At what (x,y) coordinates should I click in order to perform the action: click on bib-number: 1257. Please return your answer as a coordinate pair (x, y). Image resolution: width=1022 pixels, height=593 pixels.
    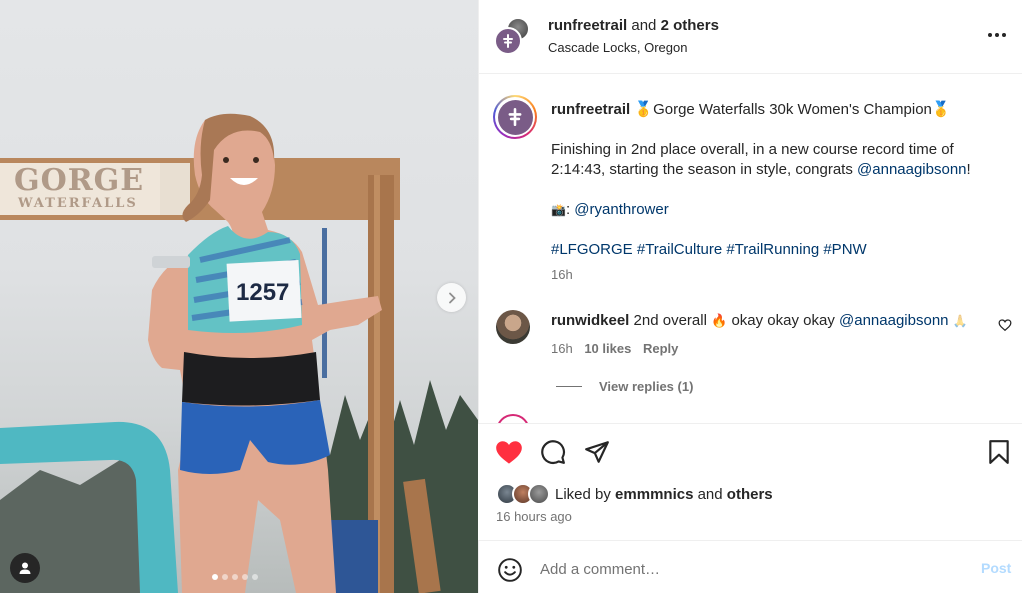
    Looking at the image, I should click on (262, 292).